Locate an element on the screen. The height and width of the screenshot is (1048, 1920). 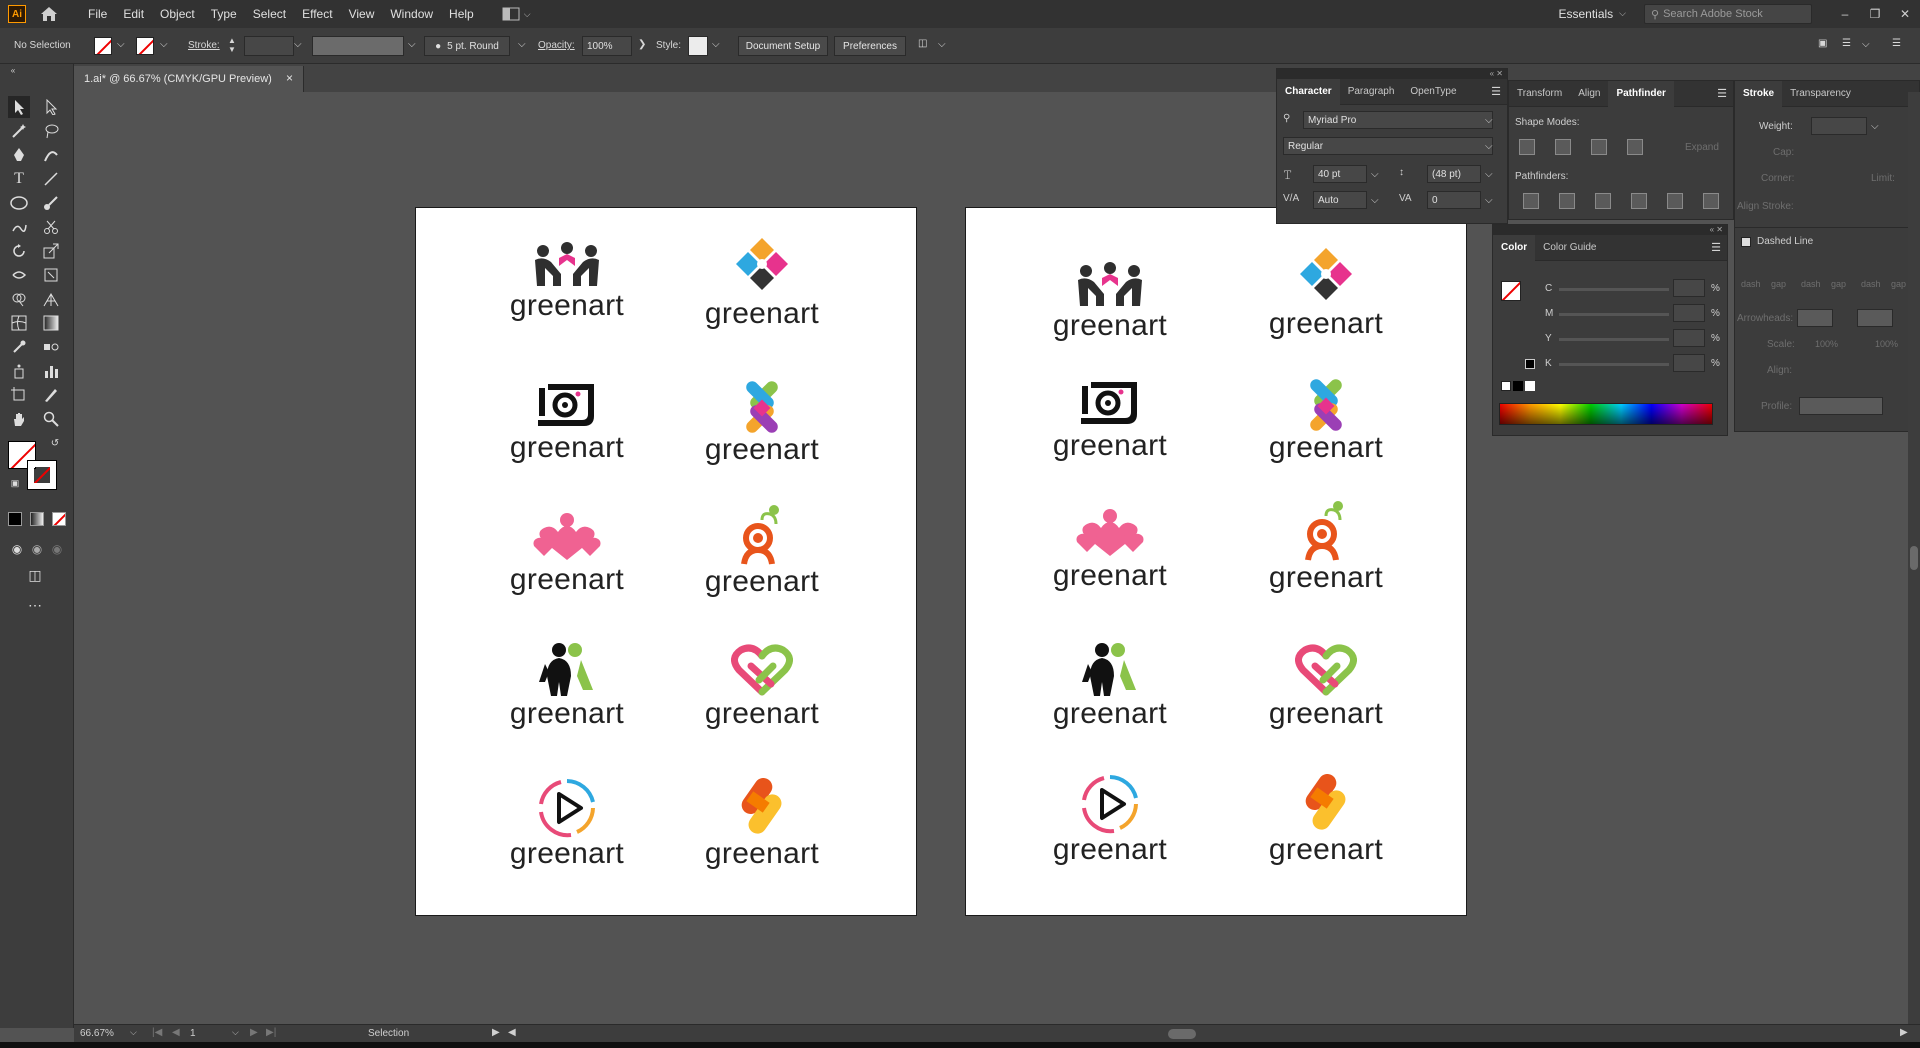
pen-tool-icon is located at coordinates (19, 155).